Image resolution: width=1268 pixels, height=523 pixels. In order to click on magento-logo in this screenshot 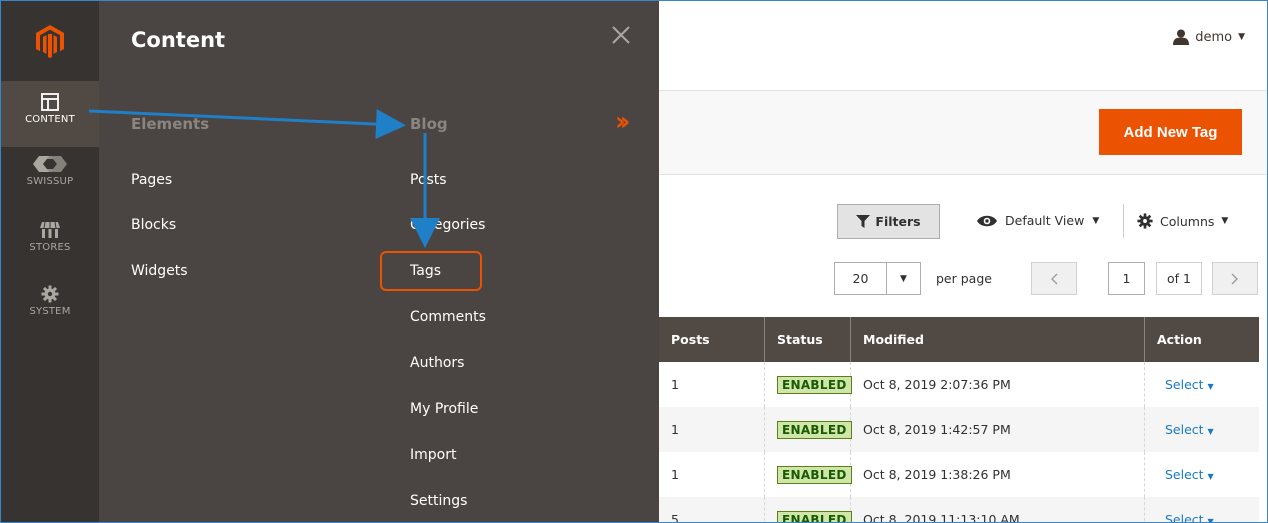, I will do `click(50, 41)`.